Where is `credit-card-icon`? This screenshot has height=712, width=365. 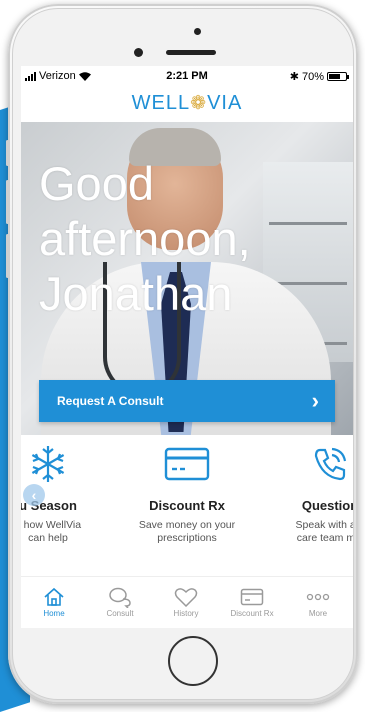
credit-card-icon is located at coordinates (187, 464).